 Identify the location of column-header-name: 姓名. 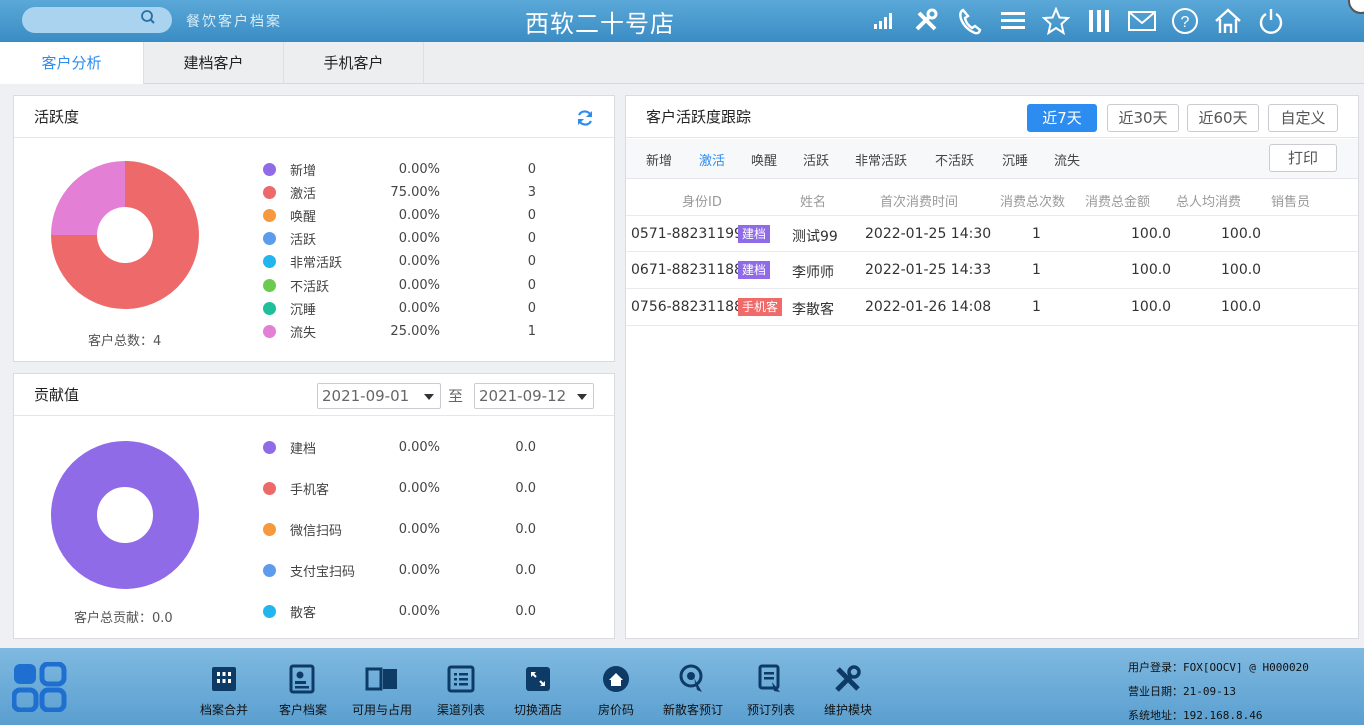
(813, 200).